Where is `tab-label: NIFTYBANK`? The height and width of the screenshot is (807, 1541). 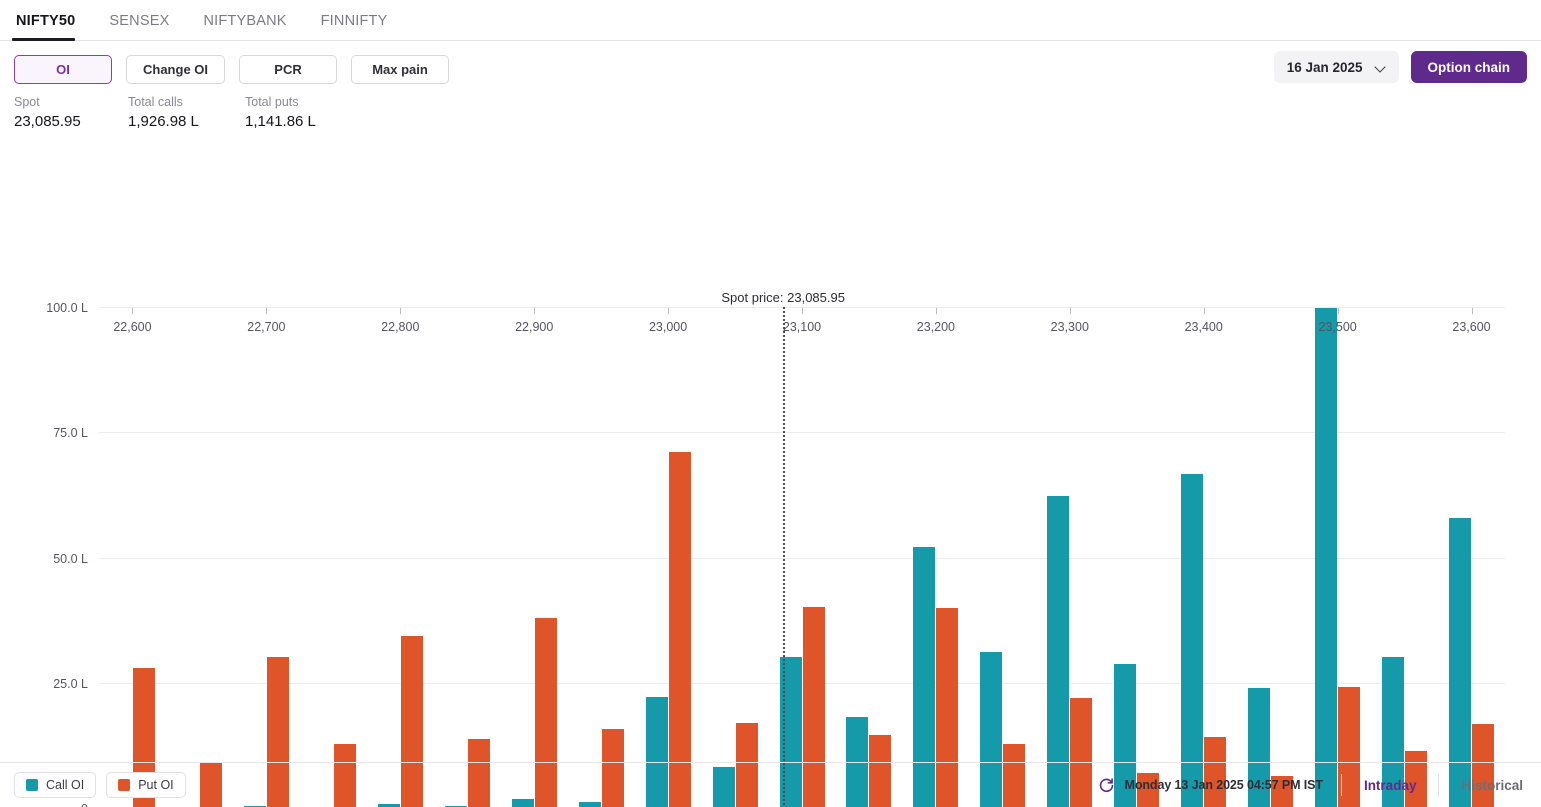
tab-label: NIFTYBANK is located at coordinates (245, 21).